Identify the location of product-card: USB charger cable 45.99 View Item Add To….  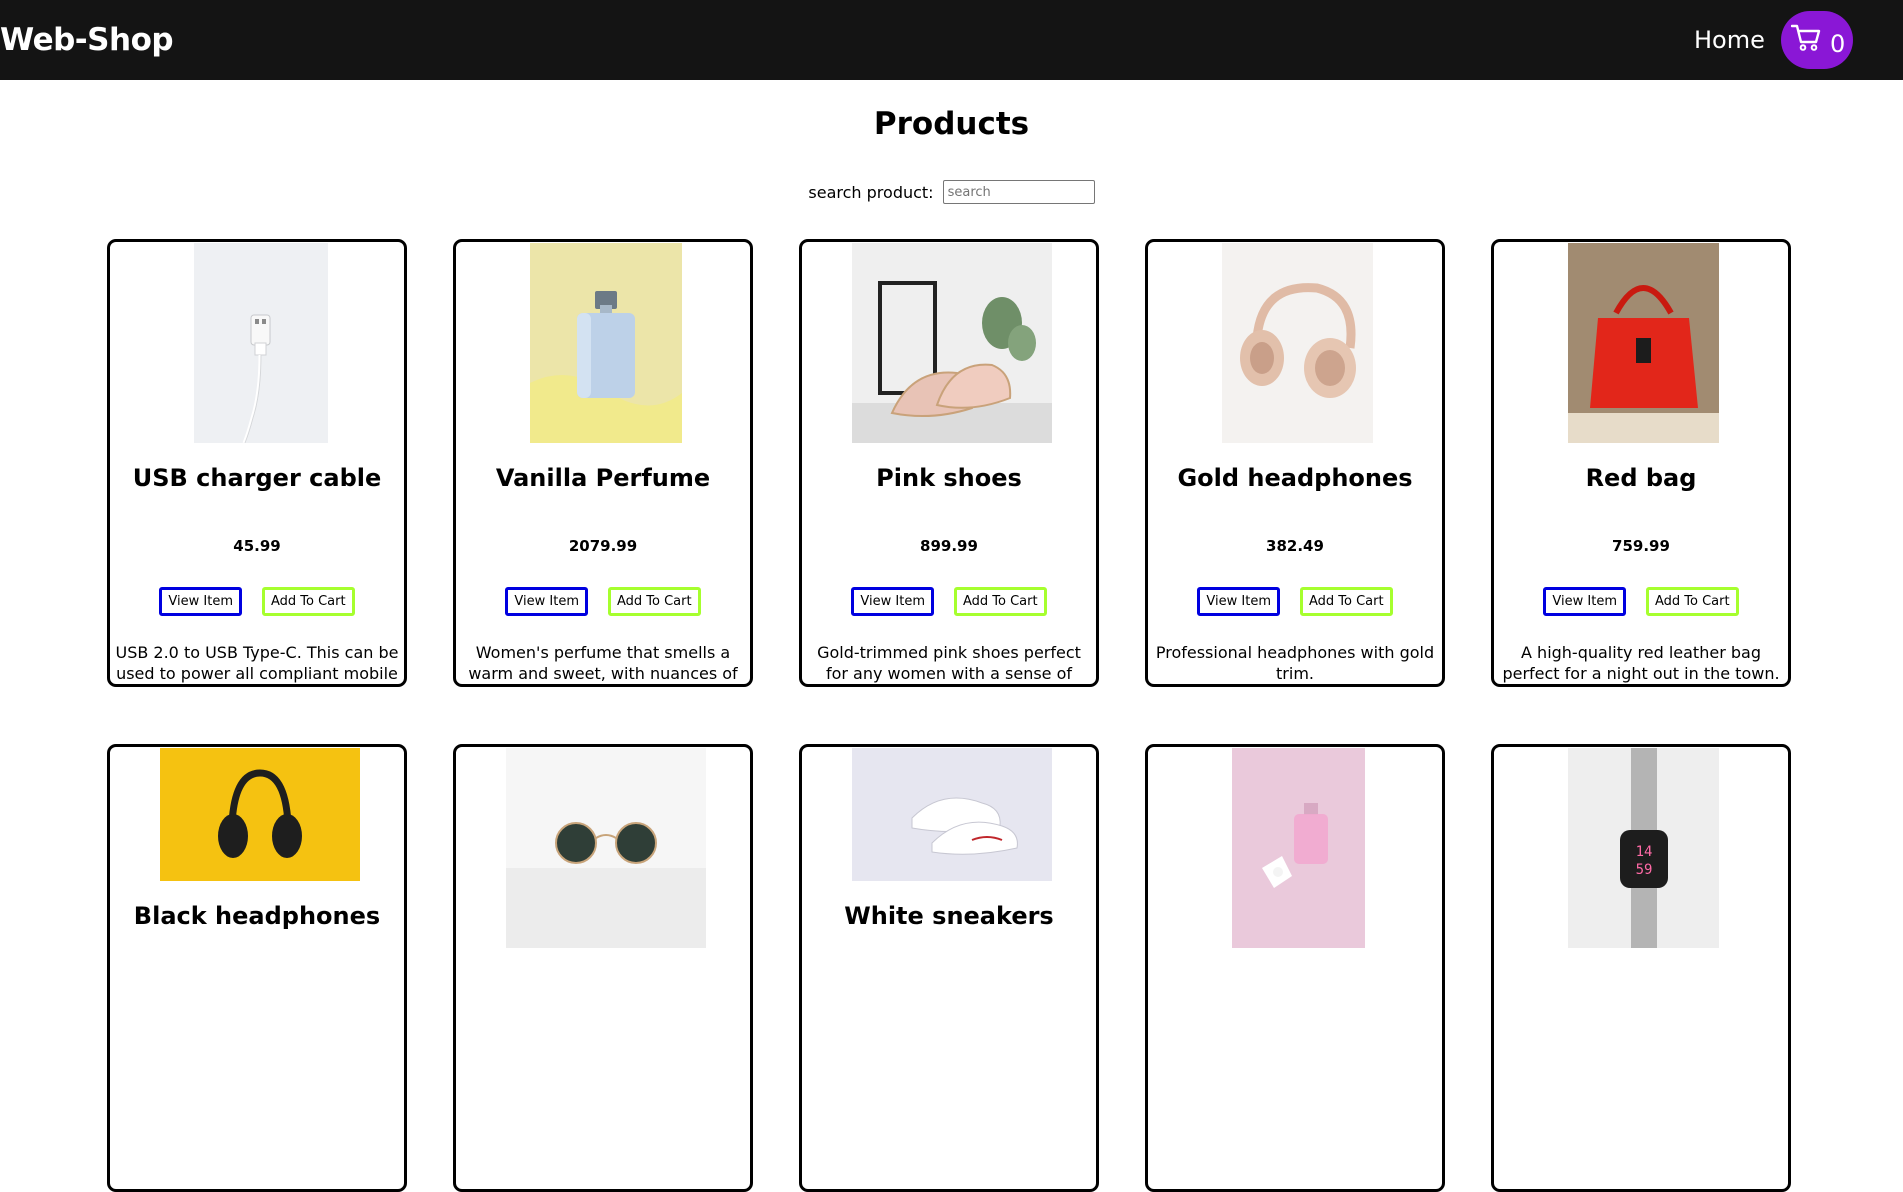
(257, 463).